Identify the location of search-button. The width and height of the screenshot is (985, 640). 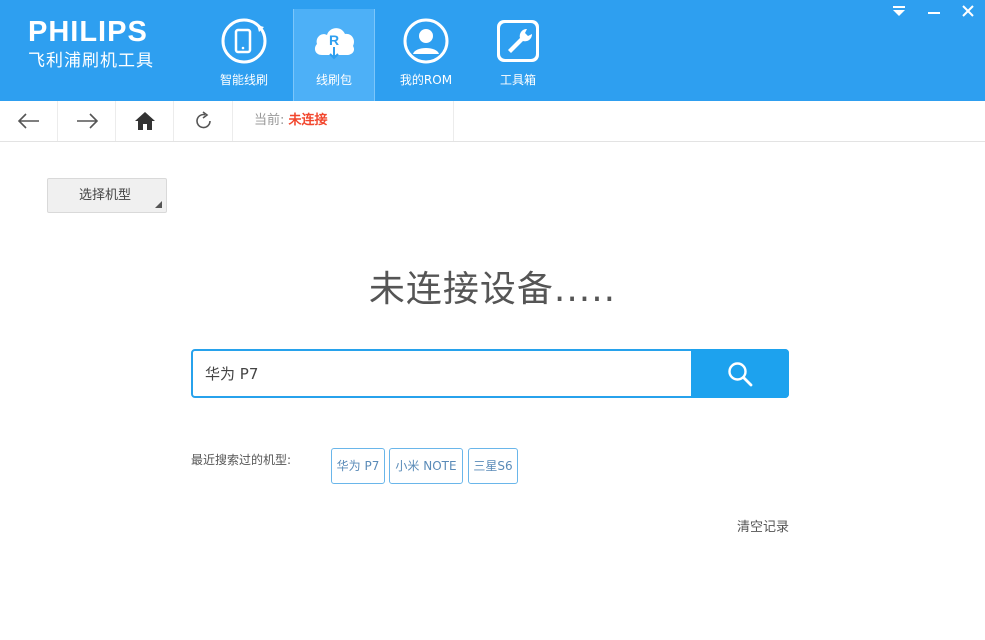
(740, 373).